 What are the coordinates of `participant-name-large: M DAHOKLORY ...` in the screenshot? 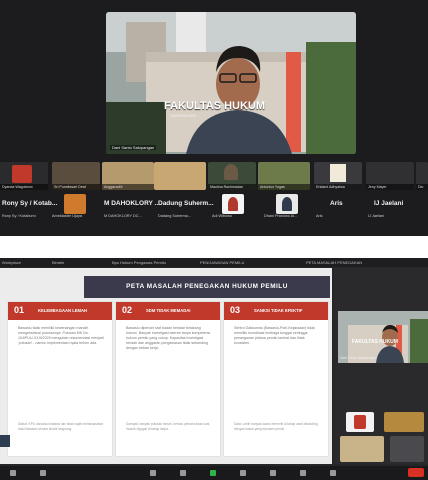 It's located at (132, 203).